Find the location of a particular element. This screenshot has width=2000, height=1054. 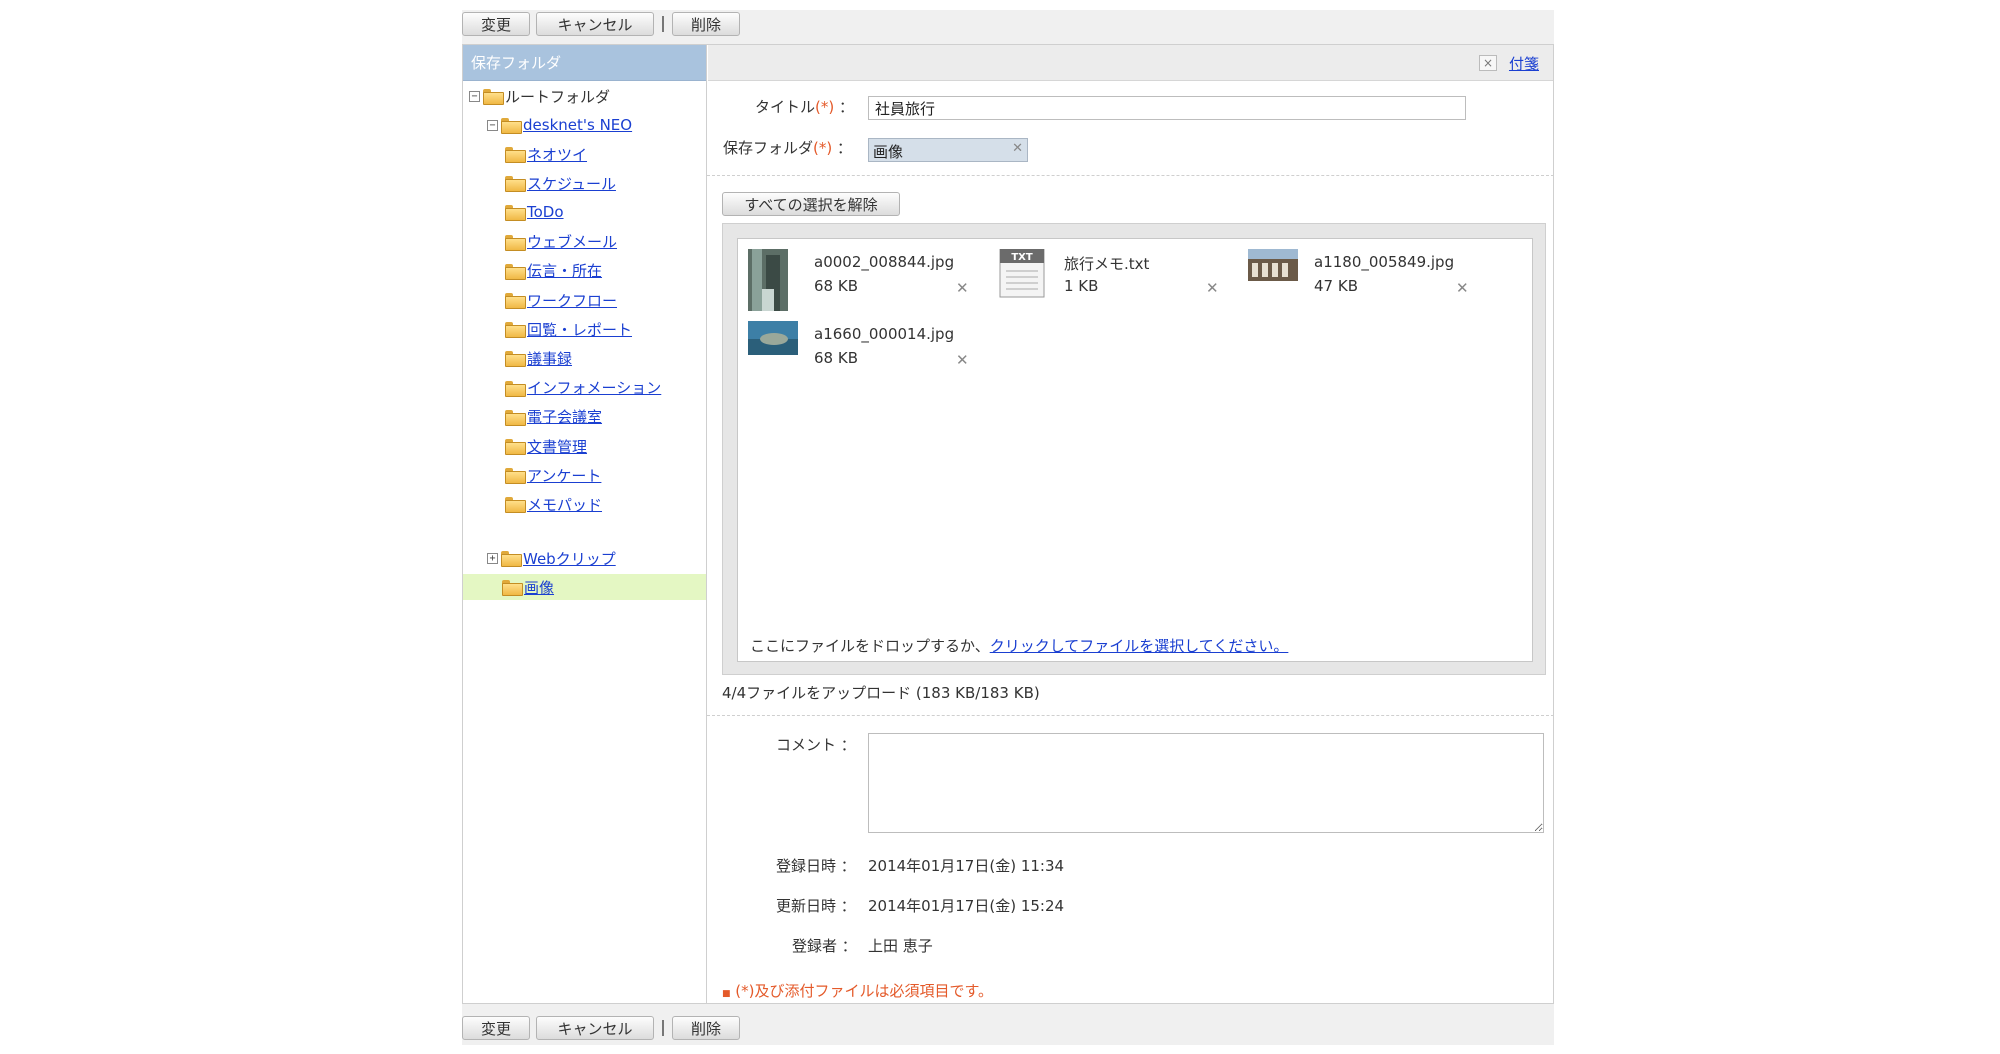

clear-selection-button: すべての選択を解除 is located at coordinates (811, 204).